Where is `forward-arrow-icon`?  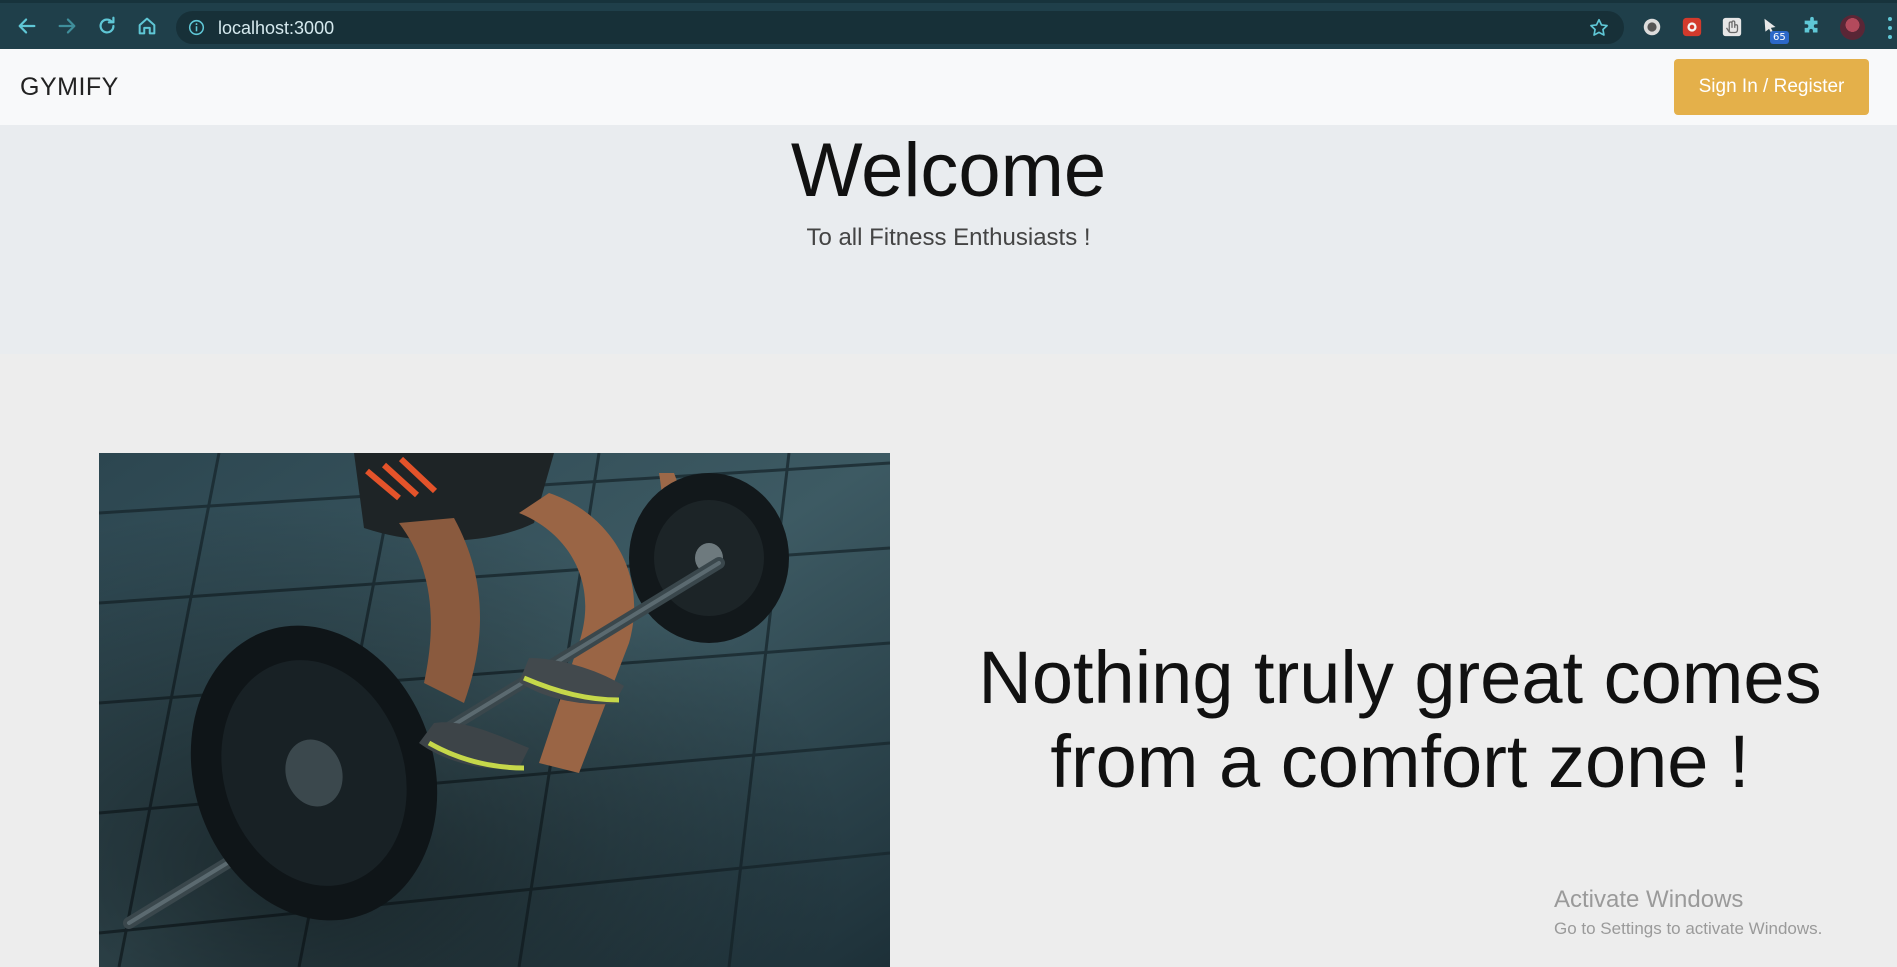
forward-arrow-icon is located at coordinates (67, 26).